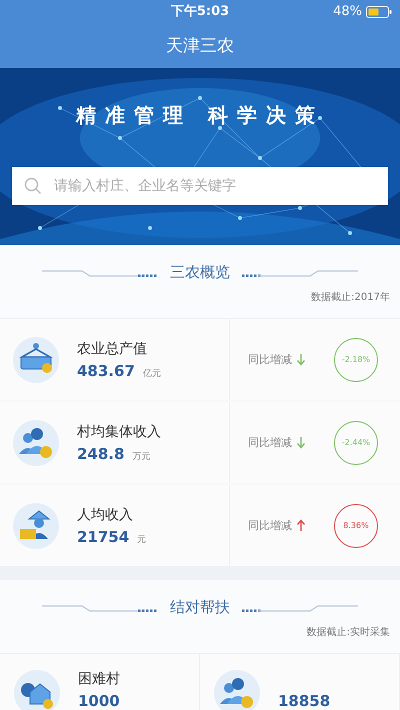 The height and width of the screenshot is (710, 400). I want to click on tile-value: 1000, so click(99, 701).